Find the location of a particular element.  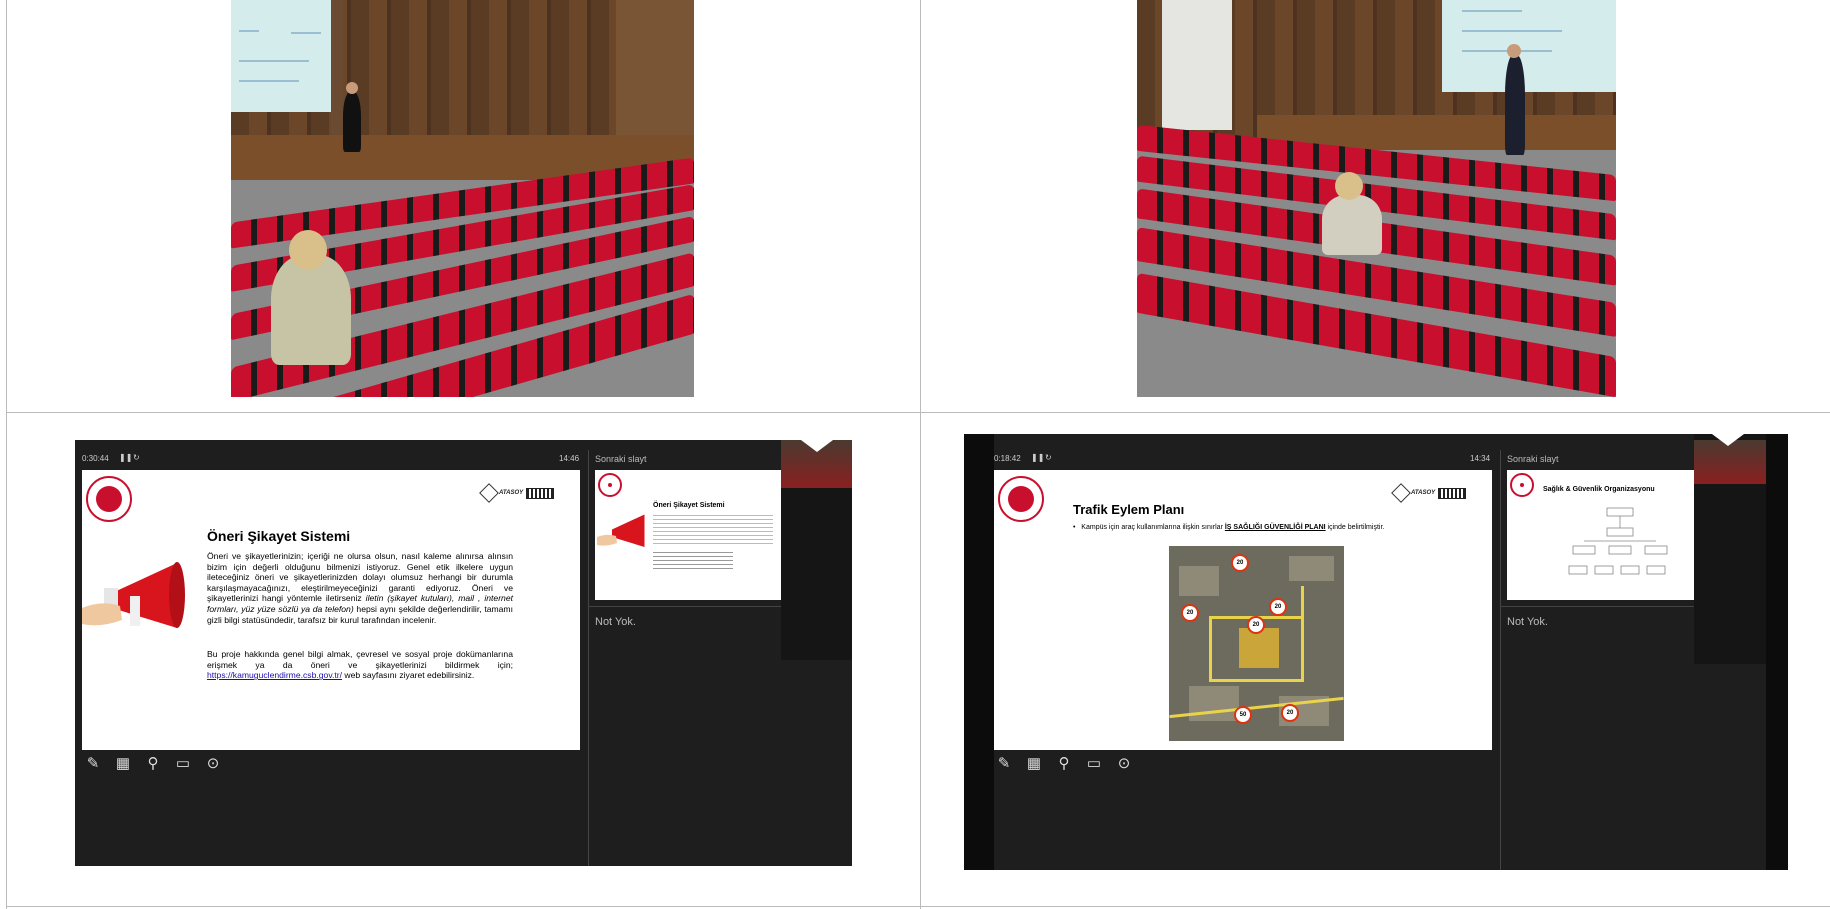

elapsed-timer: 0:18:42 is located at coordinates (1007, 458).